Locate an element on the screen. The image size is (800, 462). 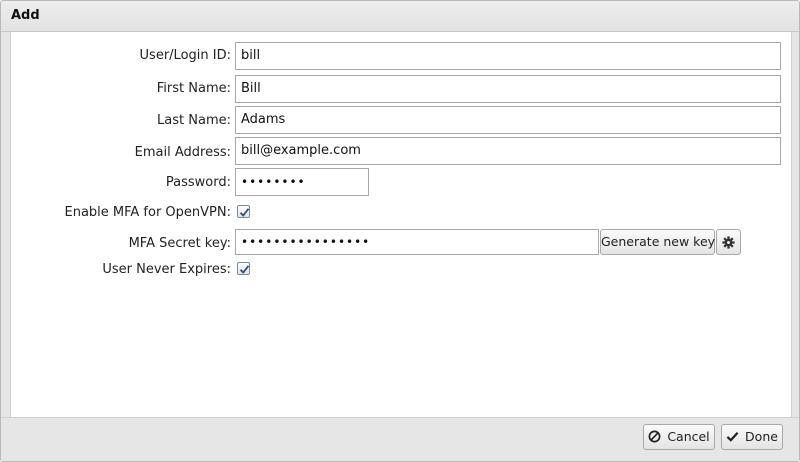
first-name-input: Bill is located at coordinates (508, 89).